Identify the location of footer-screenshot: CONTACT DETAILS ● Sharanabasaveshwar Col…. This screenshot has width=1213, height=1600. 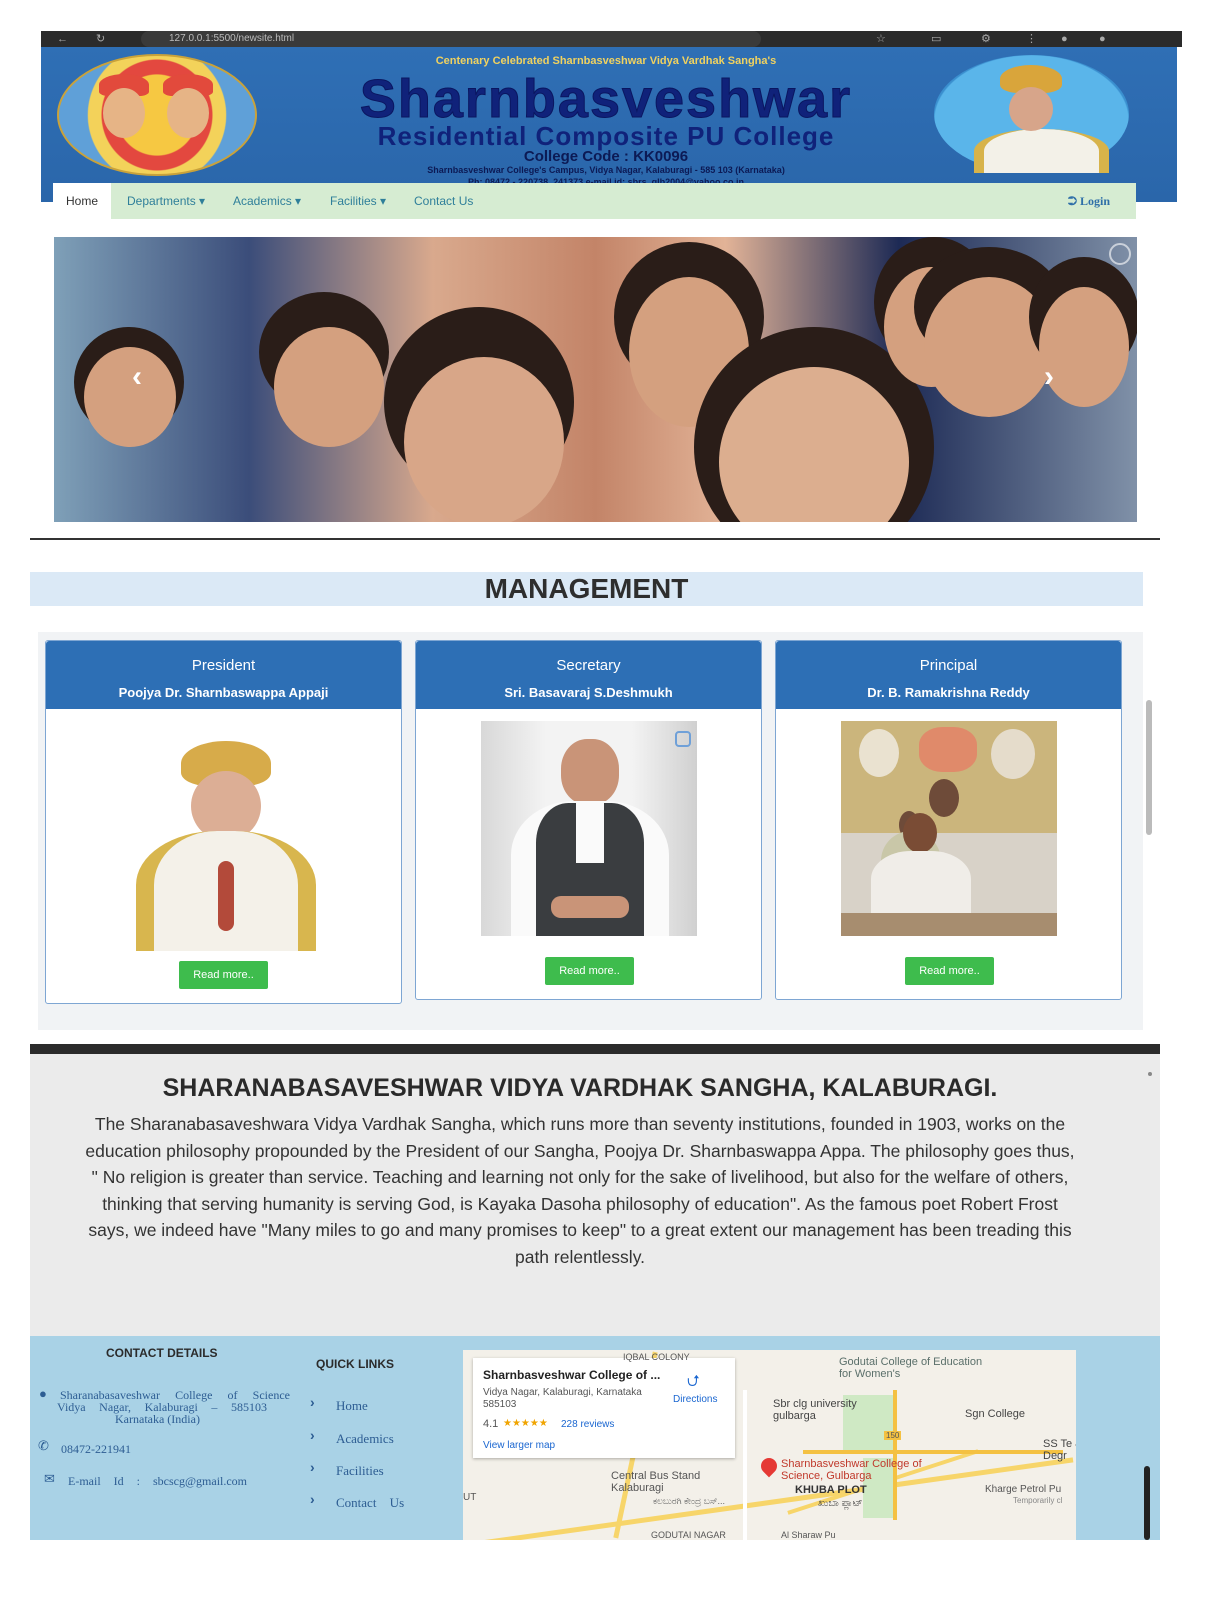
(595, 1438).